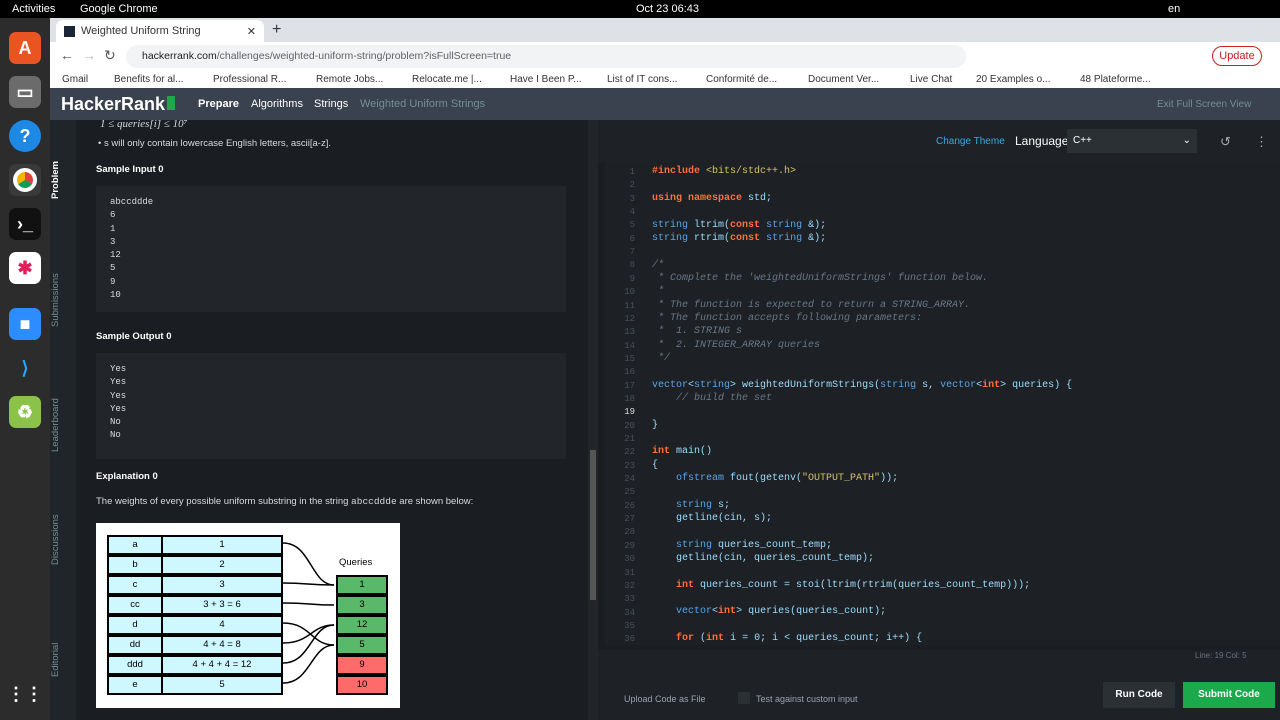  Describe the element at coordinates (331, 249) in the screenshot. I see `sample-input-block: abccddde 6 1 3 12 5 9 10` at that location.